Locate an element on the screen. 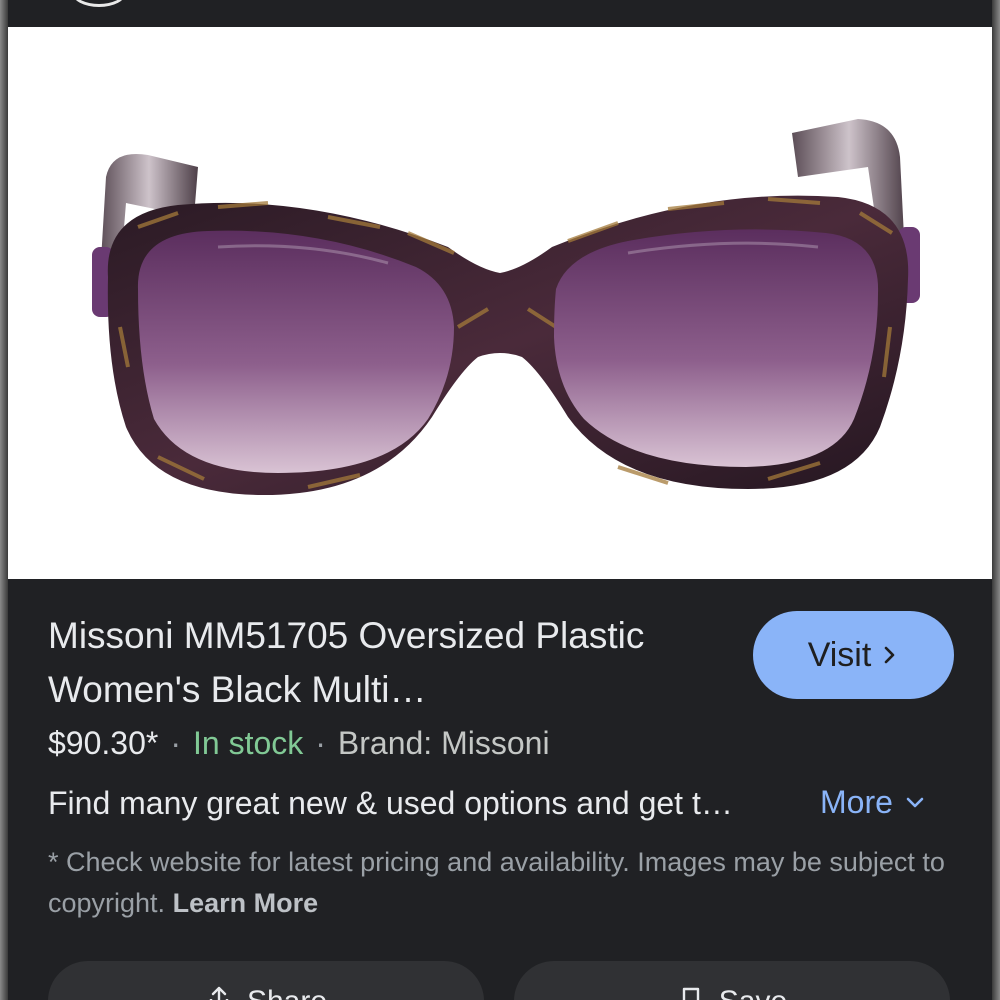  chevron-right-icon is located at coordinates (890, 655).